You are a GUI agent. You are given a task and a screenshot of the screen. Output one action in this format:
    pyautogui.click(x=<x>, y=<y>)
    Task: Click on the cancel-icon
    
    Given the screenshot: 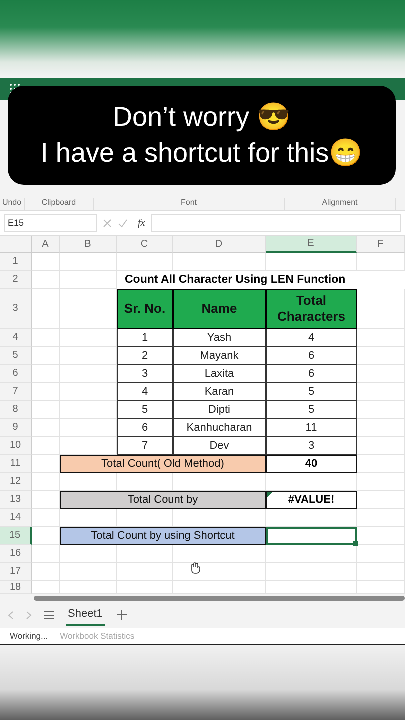 What is the action you would take?
    pyautogui.click(x=107, y=223)
    